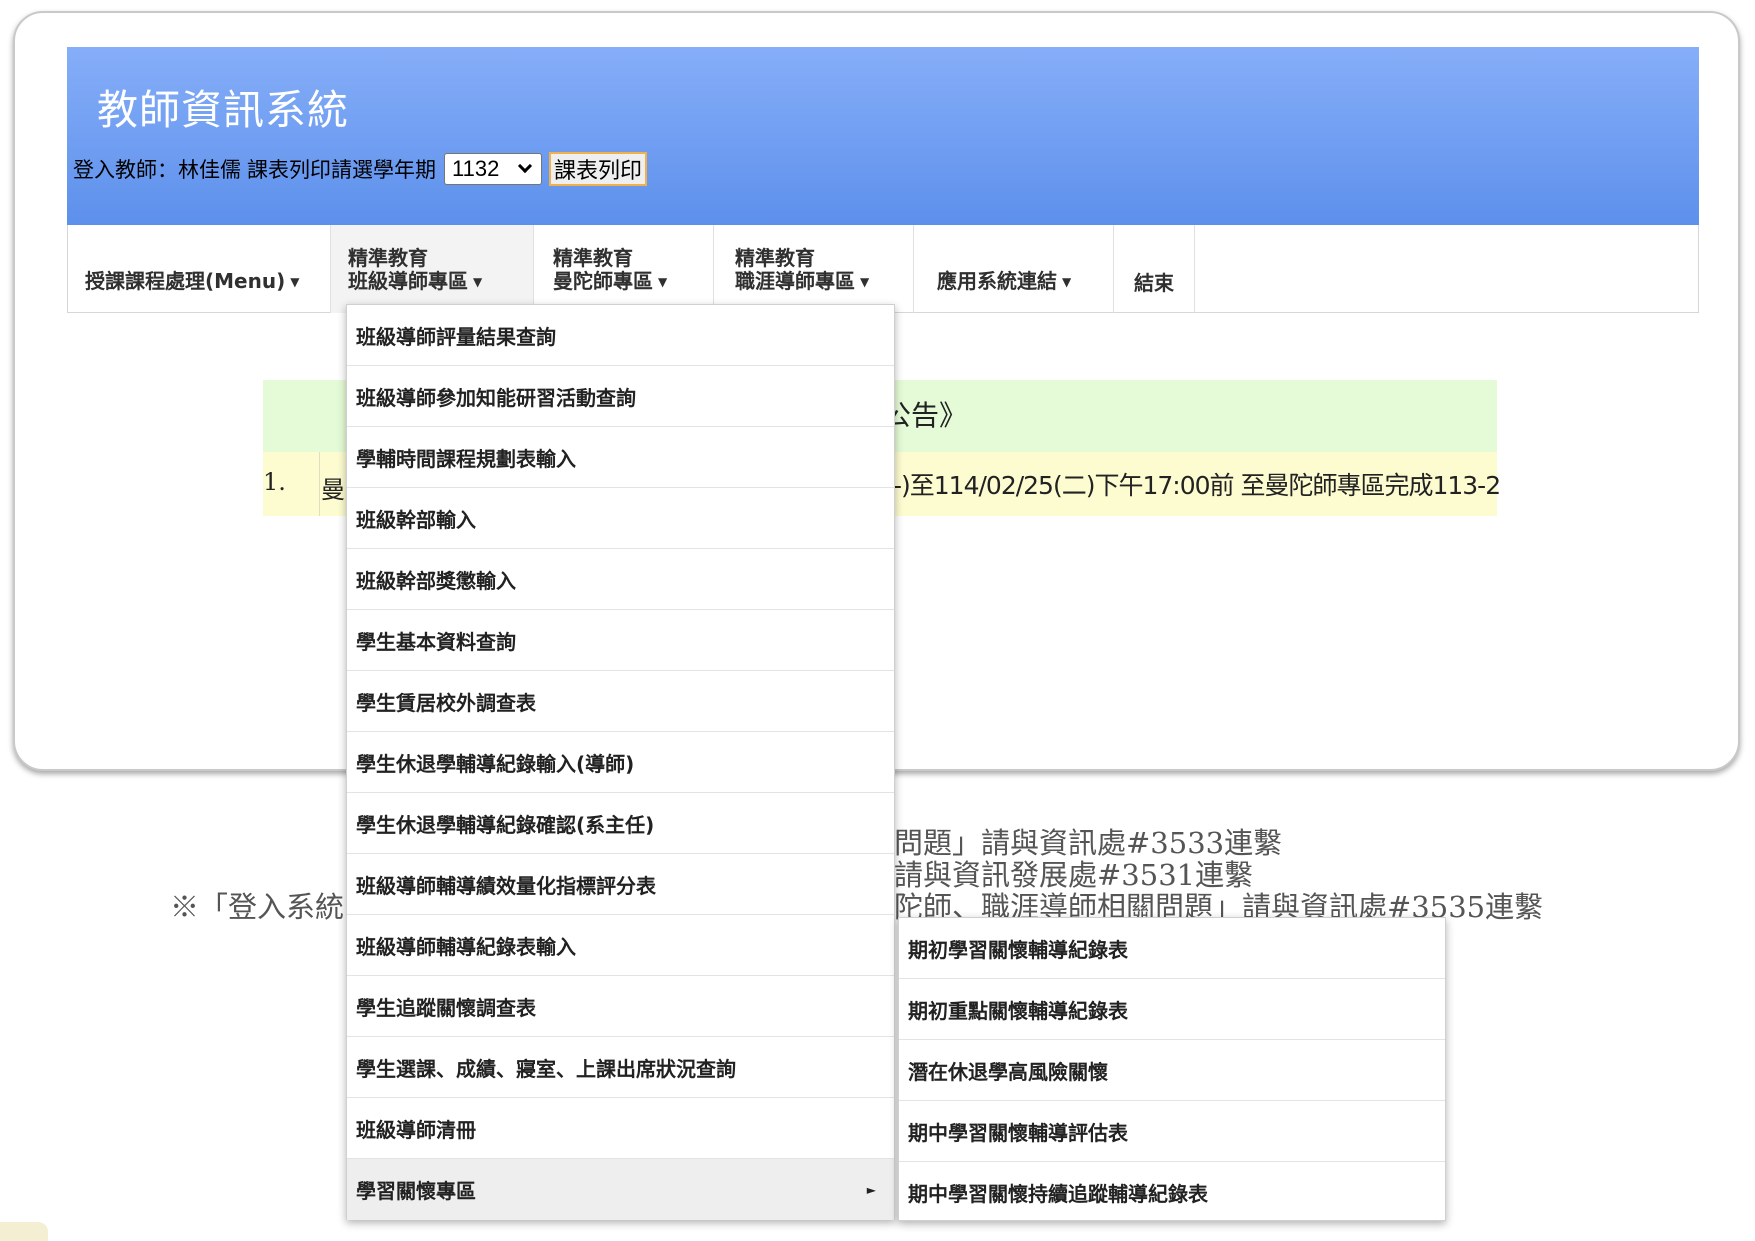 The image size is (1755, 1241). I want to click on menu-item: 班級導師輔導紀錄表輸入, so click(620, 945).